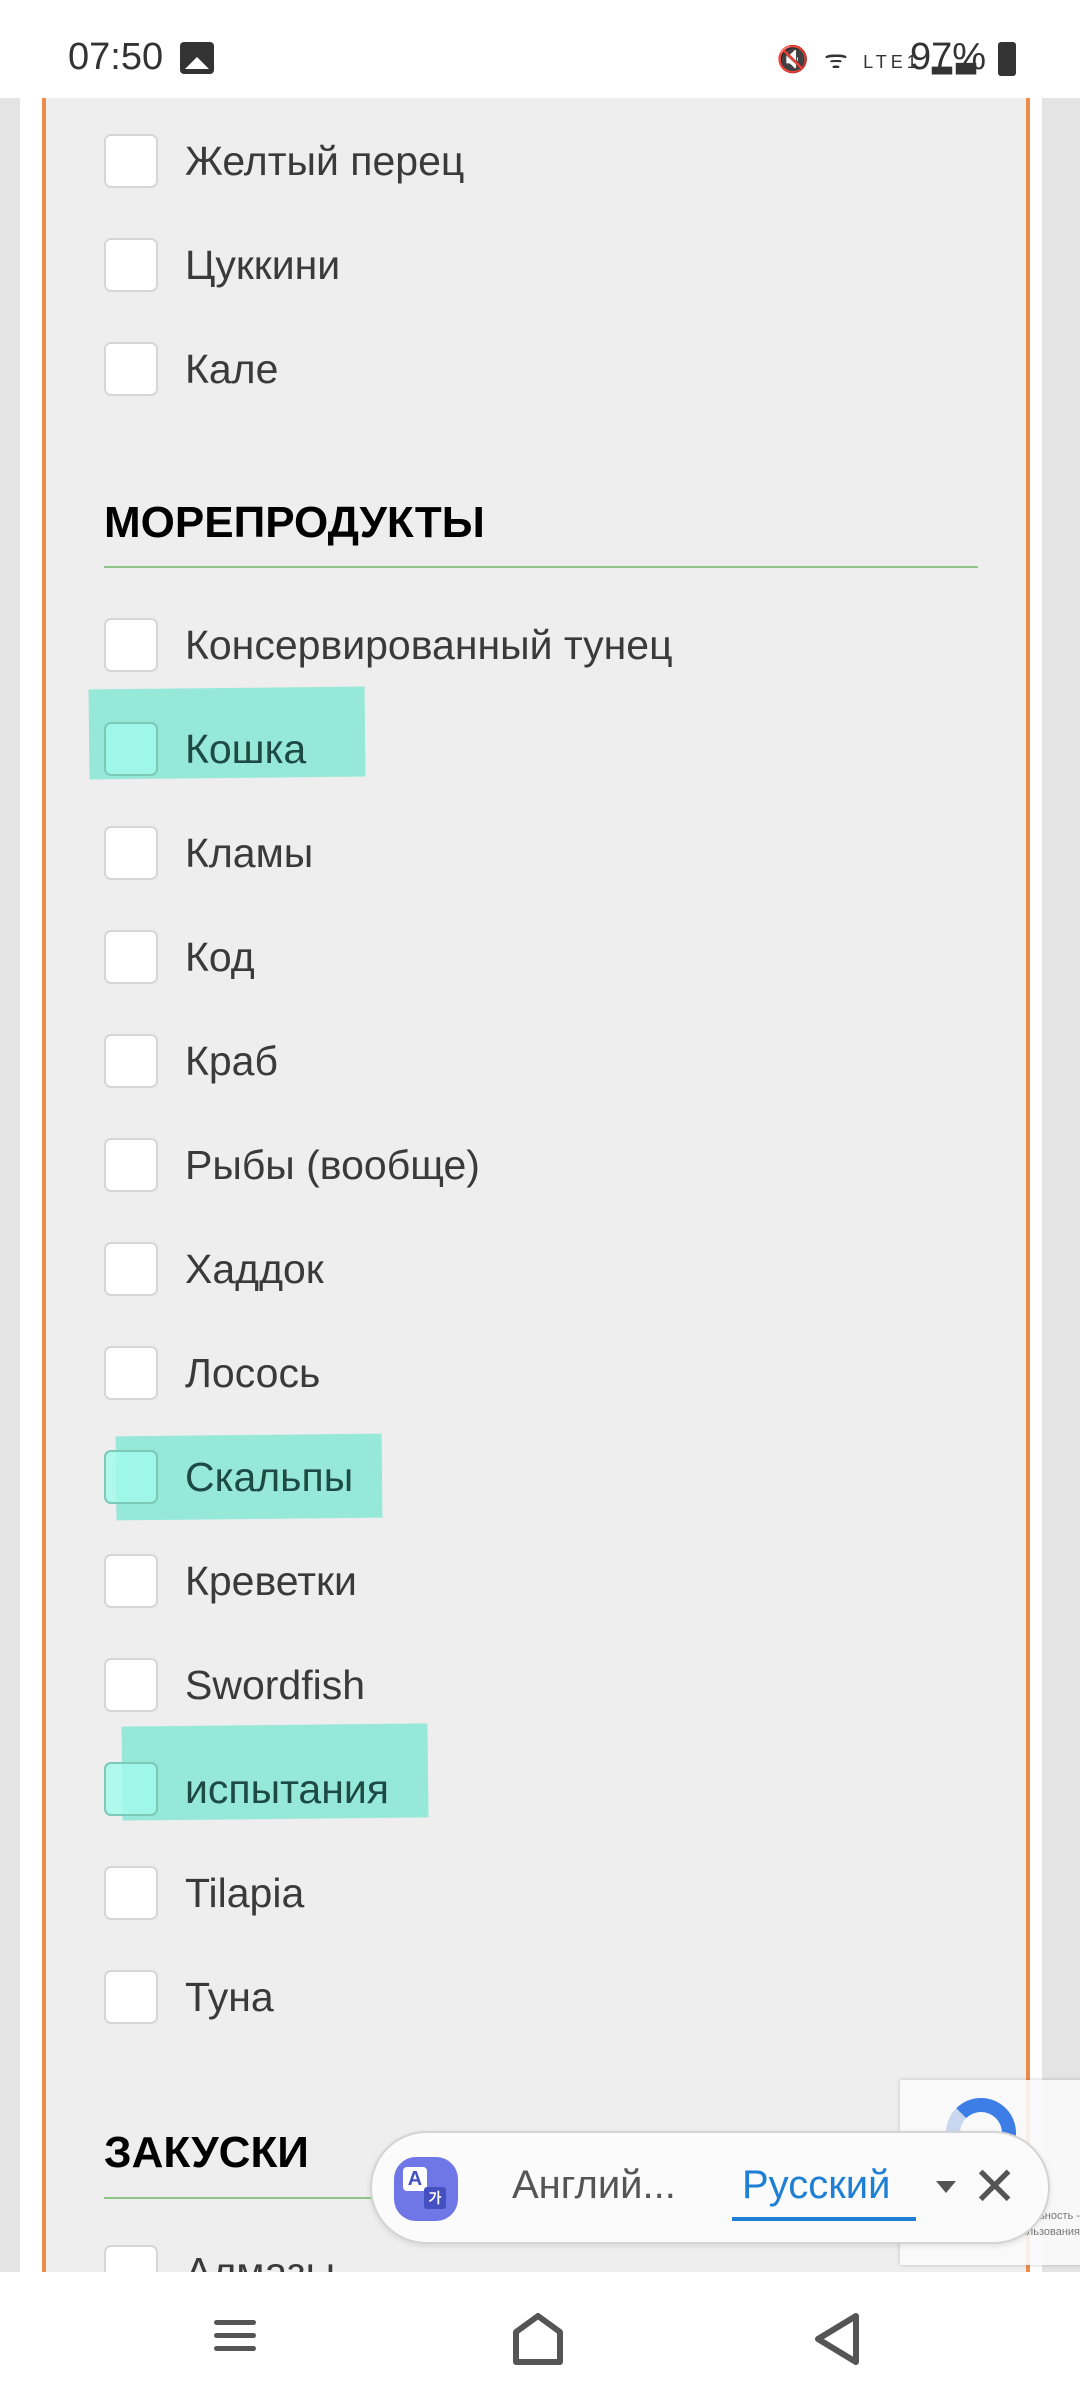 Image resolution: width=1080 pixels, height=2400 pixels. Describe the element at coordinates (838, 2339) in the screenshot. I see `back-icon` at that location.